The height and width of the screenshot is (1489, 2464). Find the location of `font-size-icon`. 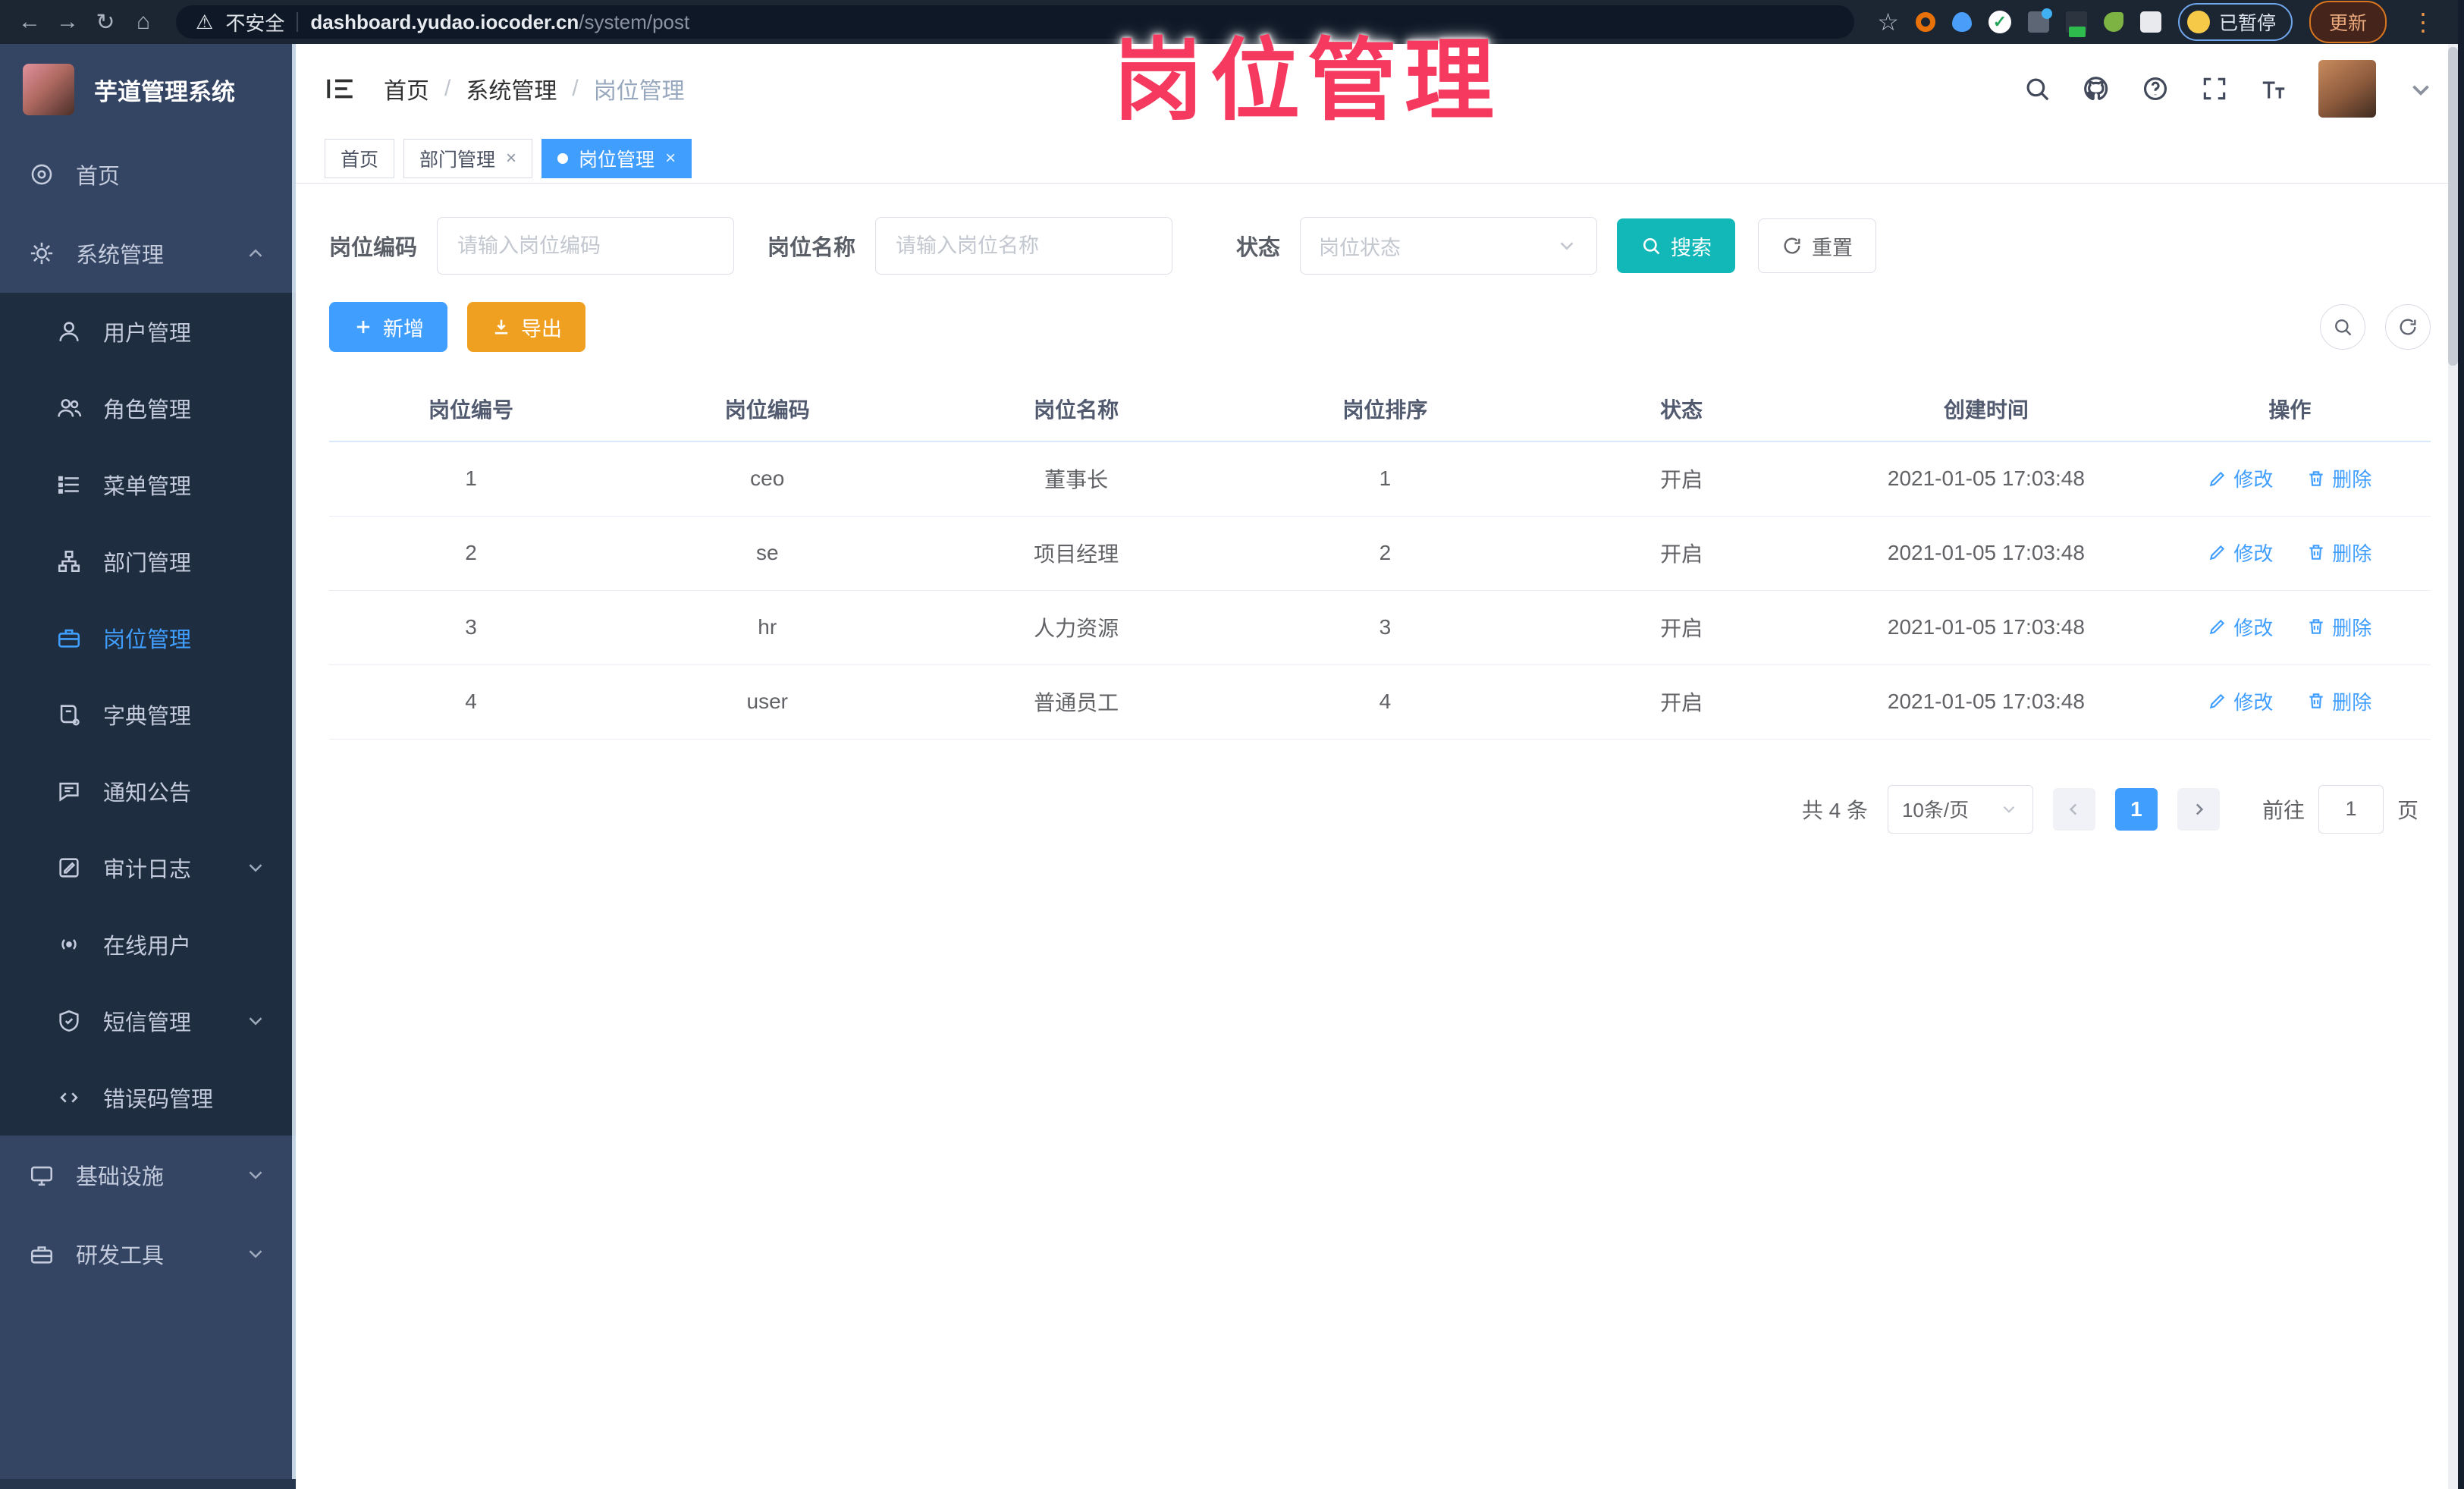

font-size-icon is located at coordinates (2273, 88).